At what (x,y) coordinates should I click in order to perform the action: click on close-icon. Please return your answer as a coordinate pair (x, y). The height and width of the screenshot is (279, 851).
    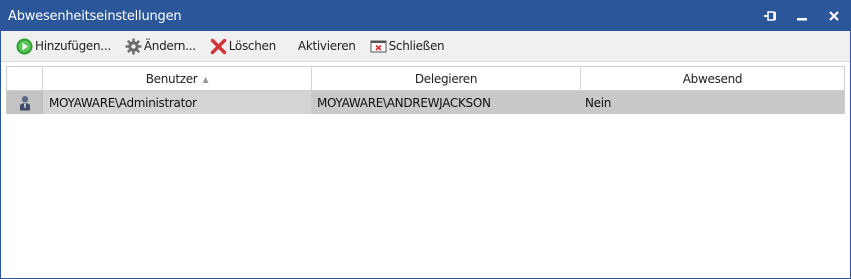
    Looking at the image, I should click on (834, 16).